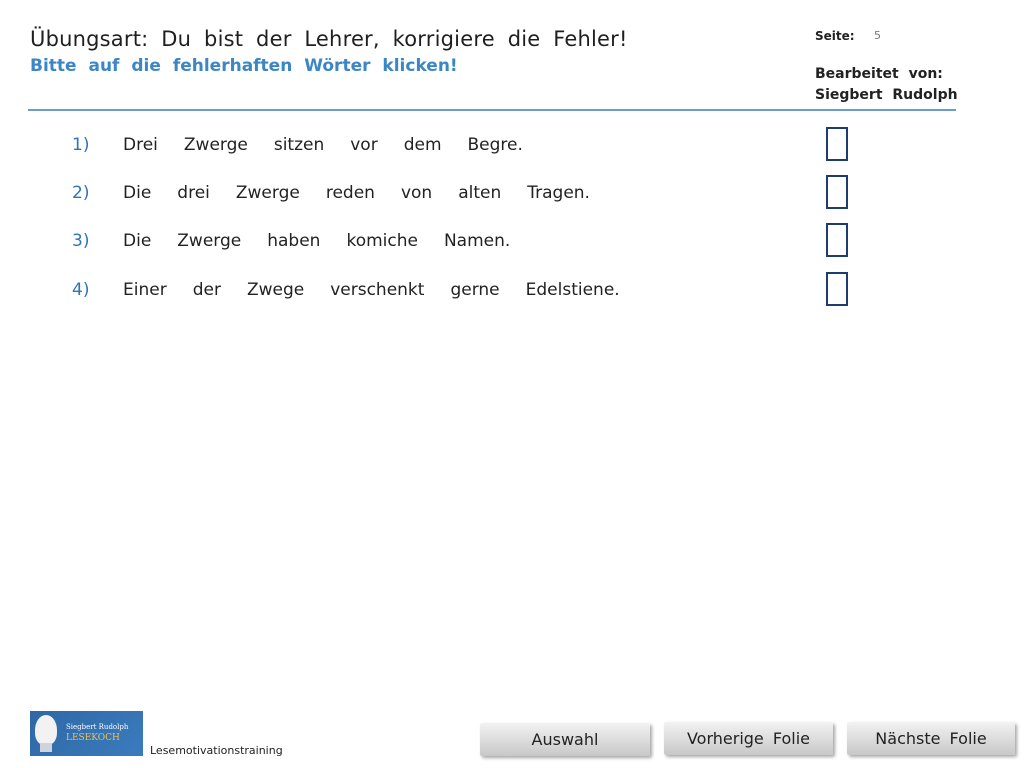 This screenshot has height=768, width=1024. Describe the element at coordinates (293, 241) in the screenshot. I see `sentence-word: haben` at that location.